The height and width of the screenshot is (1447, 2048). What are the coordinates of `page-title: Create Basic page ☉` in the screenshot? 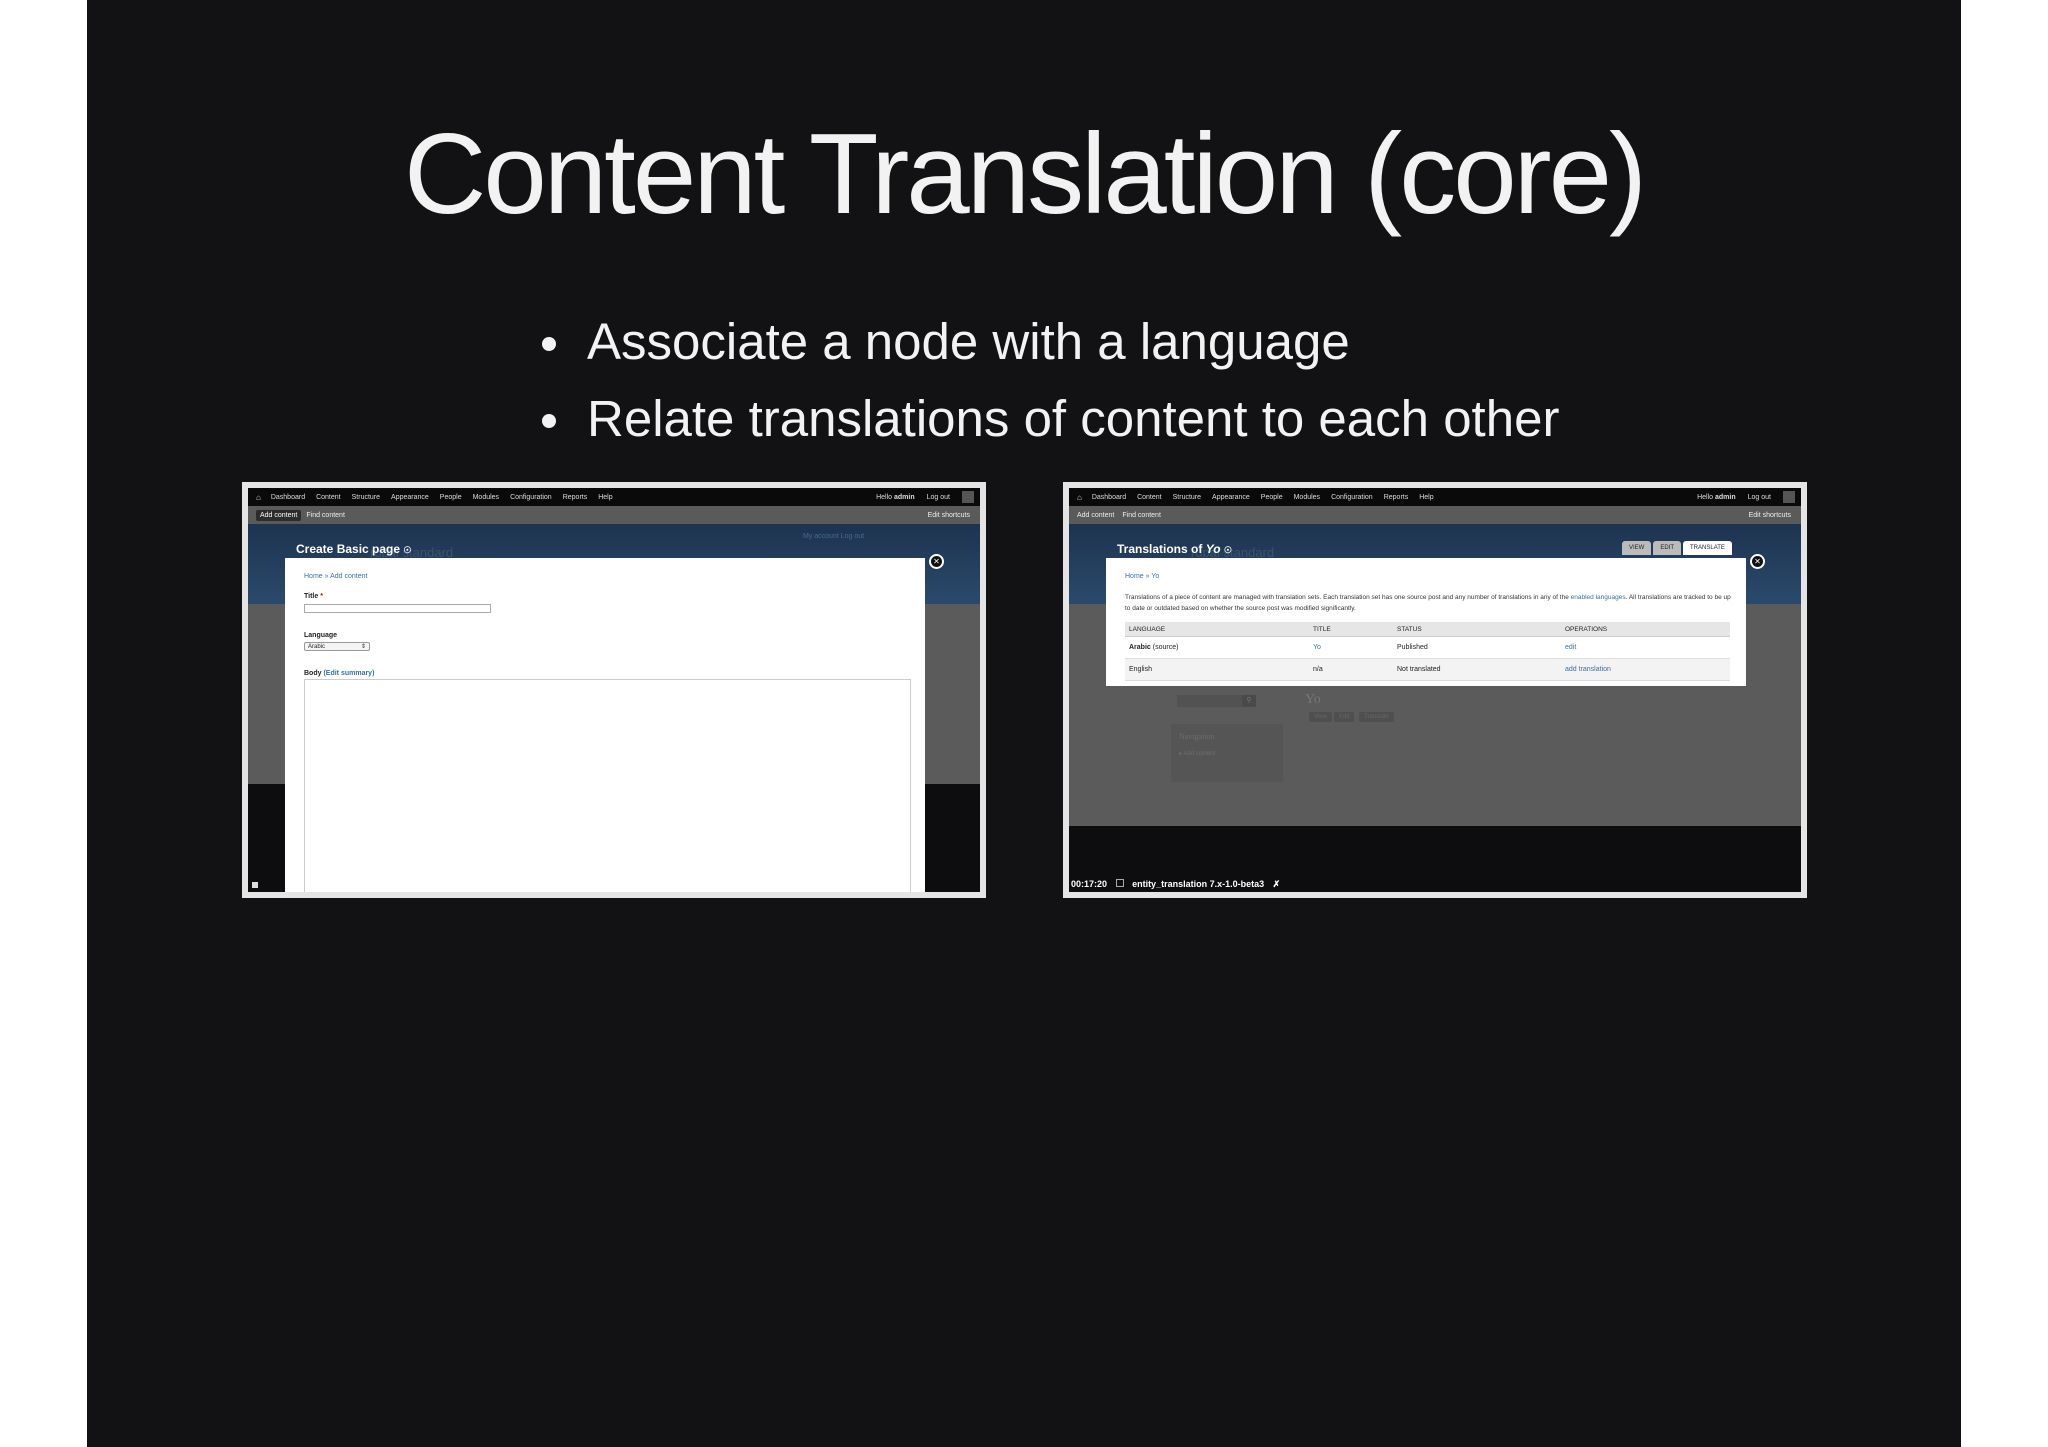 It's located at (354, 549).